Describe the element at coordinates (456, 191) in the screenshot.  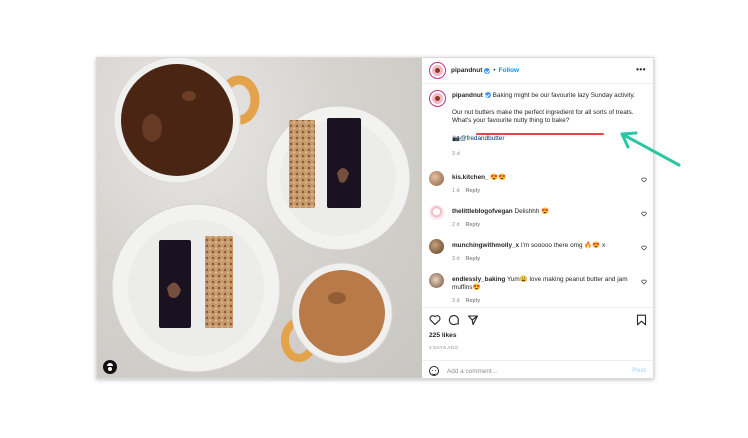
I see `comment-time: 1 d` at that location.